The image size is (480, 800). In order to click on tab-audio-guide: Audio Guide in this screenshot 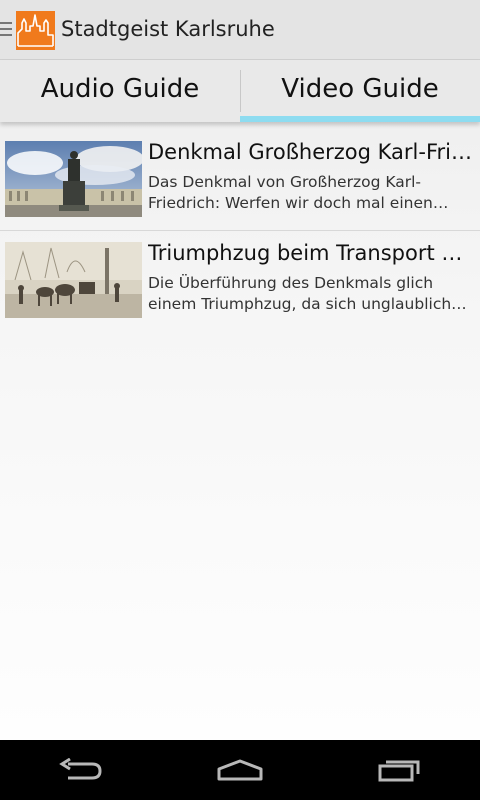, I will do `click(120, 91)`.